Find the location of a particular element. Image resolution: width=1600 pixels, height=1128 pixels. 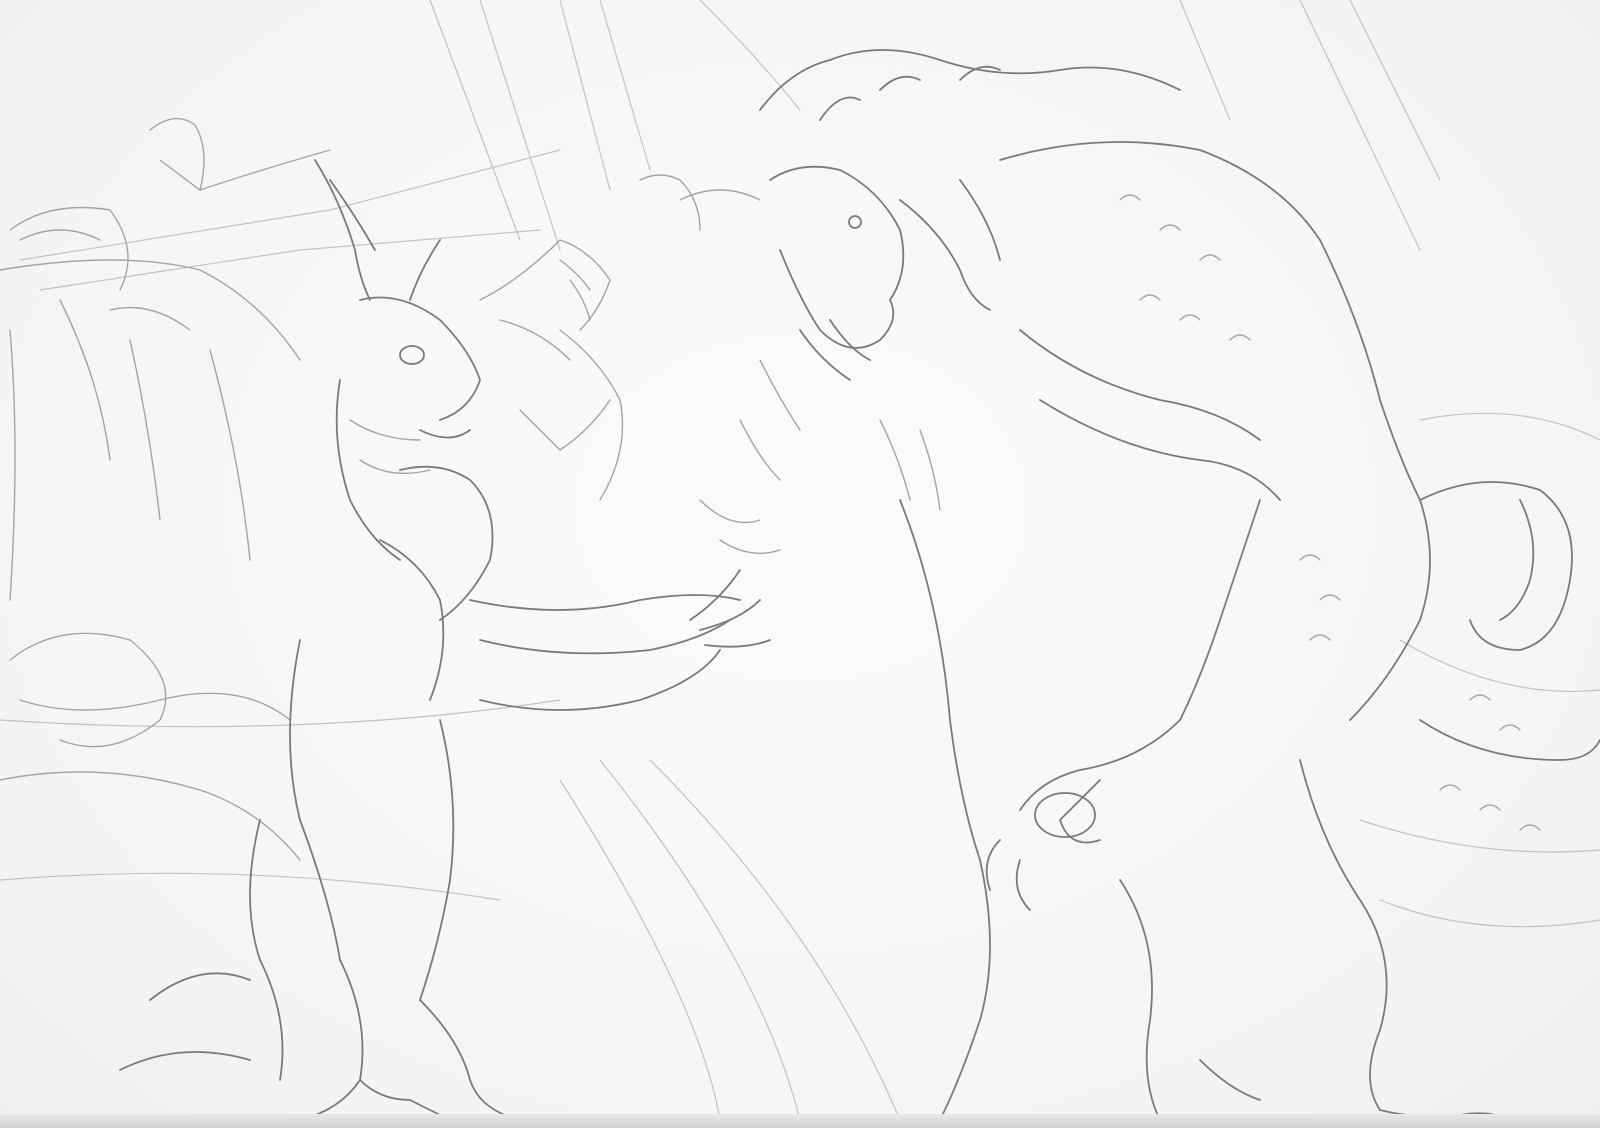

left-dragon-wing is located at coordinates (165, 489).